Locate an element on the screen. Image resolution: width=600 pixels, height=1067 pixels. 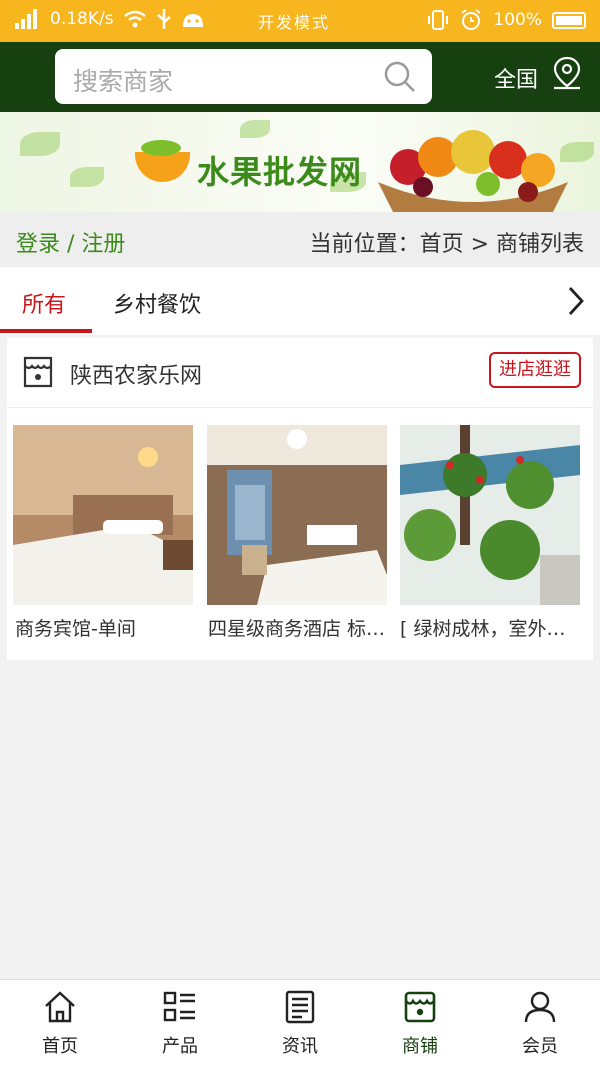
tab-label: 产品 is located at coordinates (180, 1046).